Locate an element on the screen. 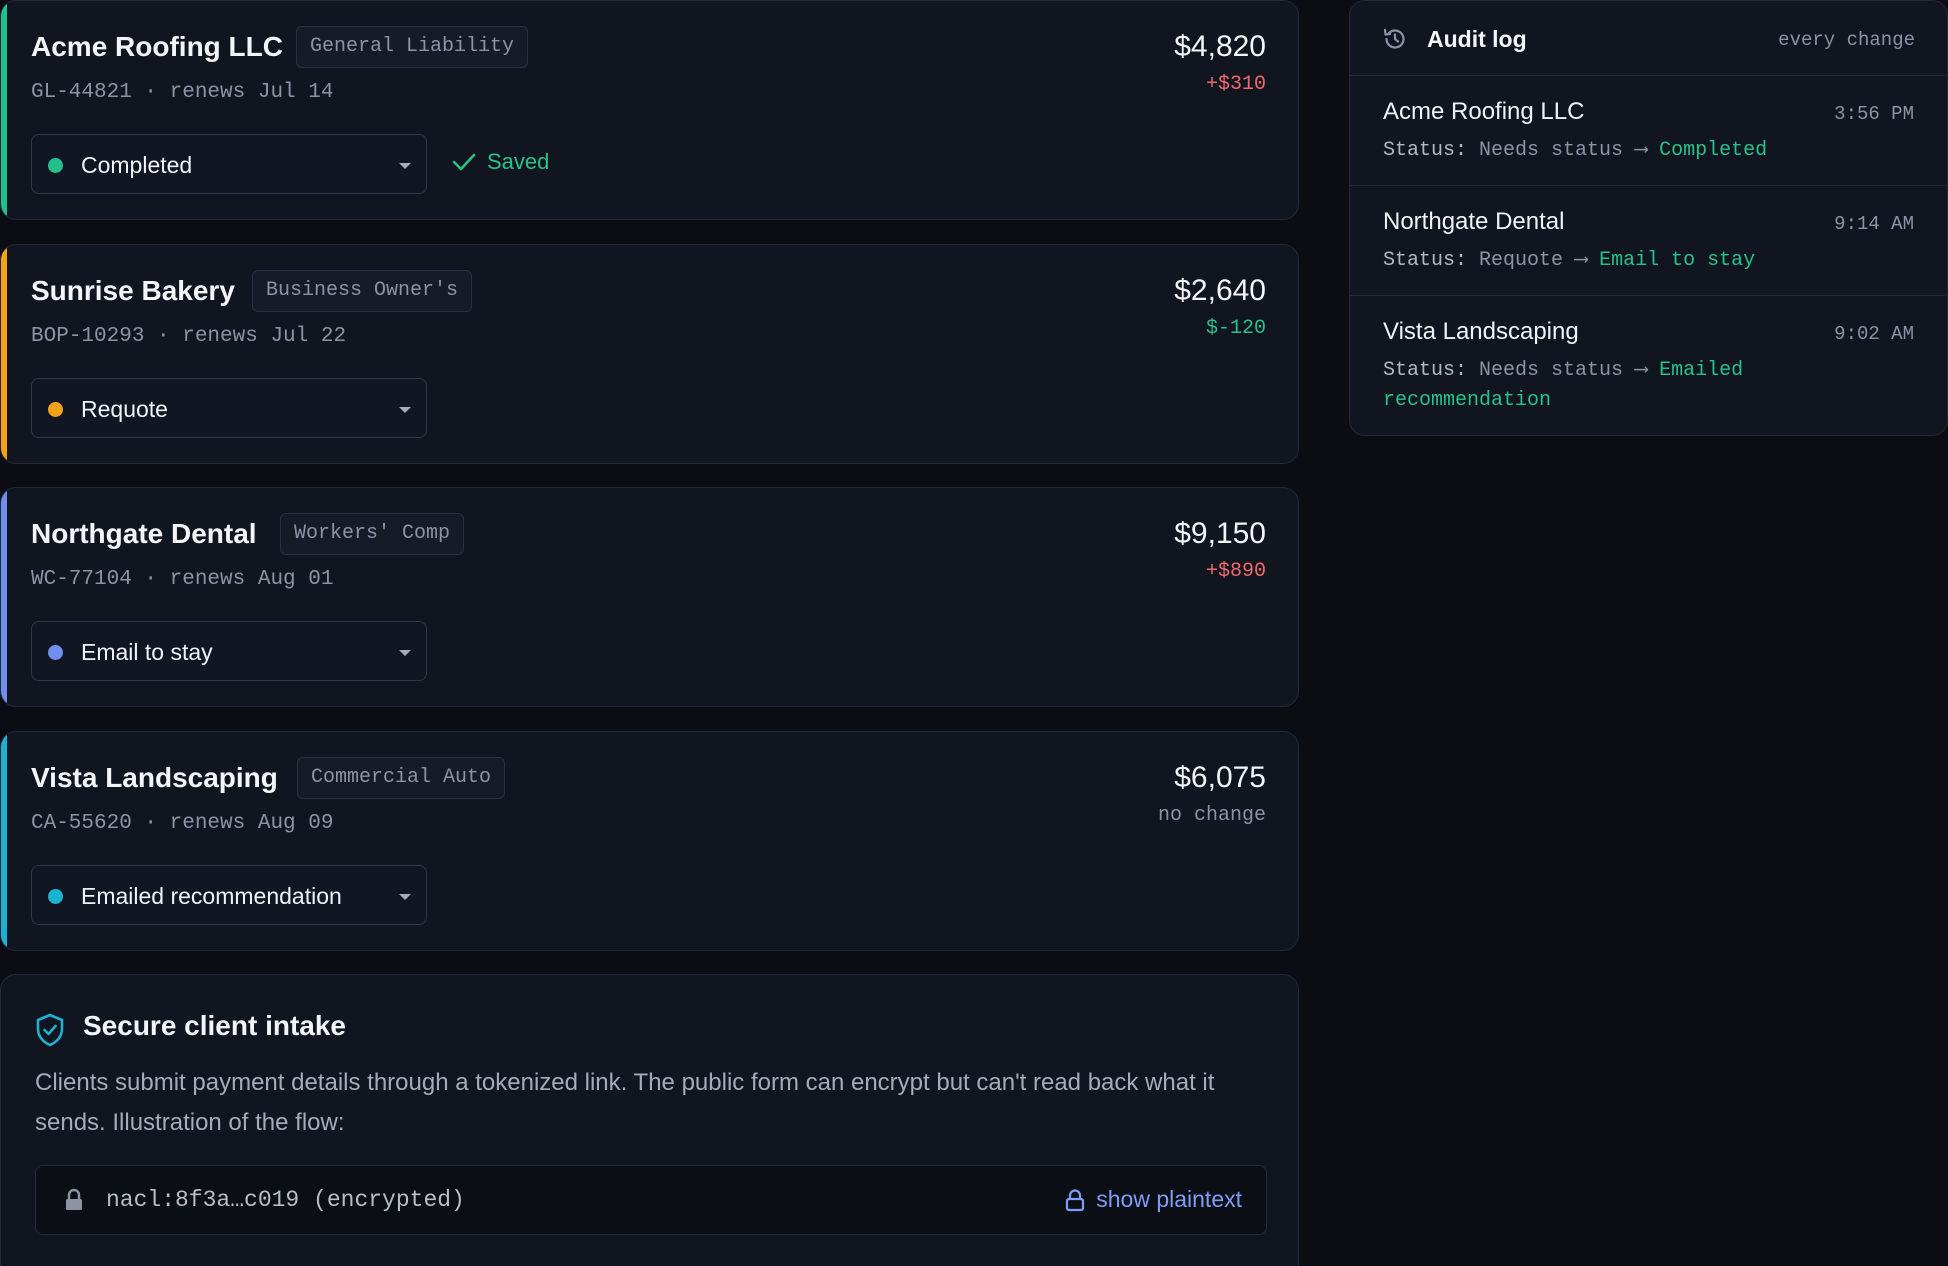 This screenshot has height=1266, width=1948. policy-meta: GL-44821 · renews Jul 14 is located at coordinates (182, 92).